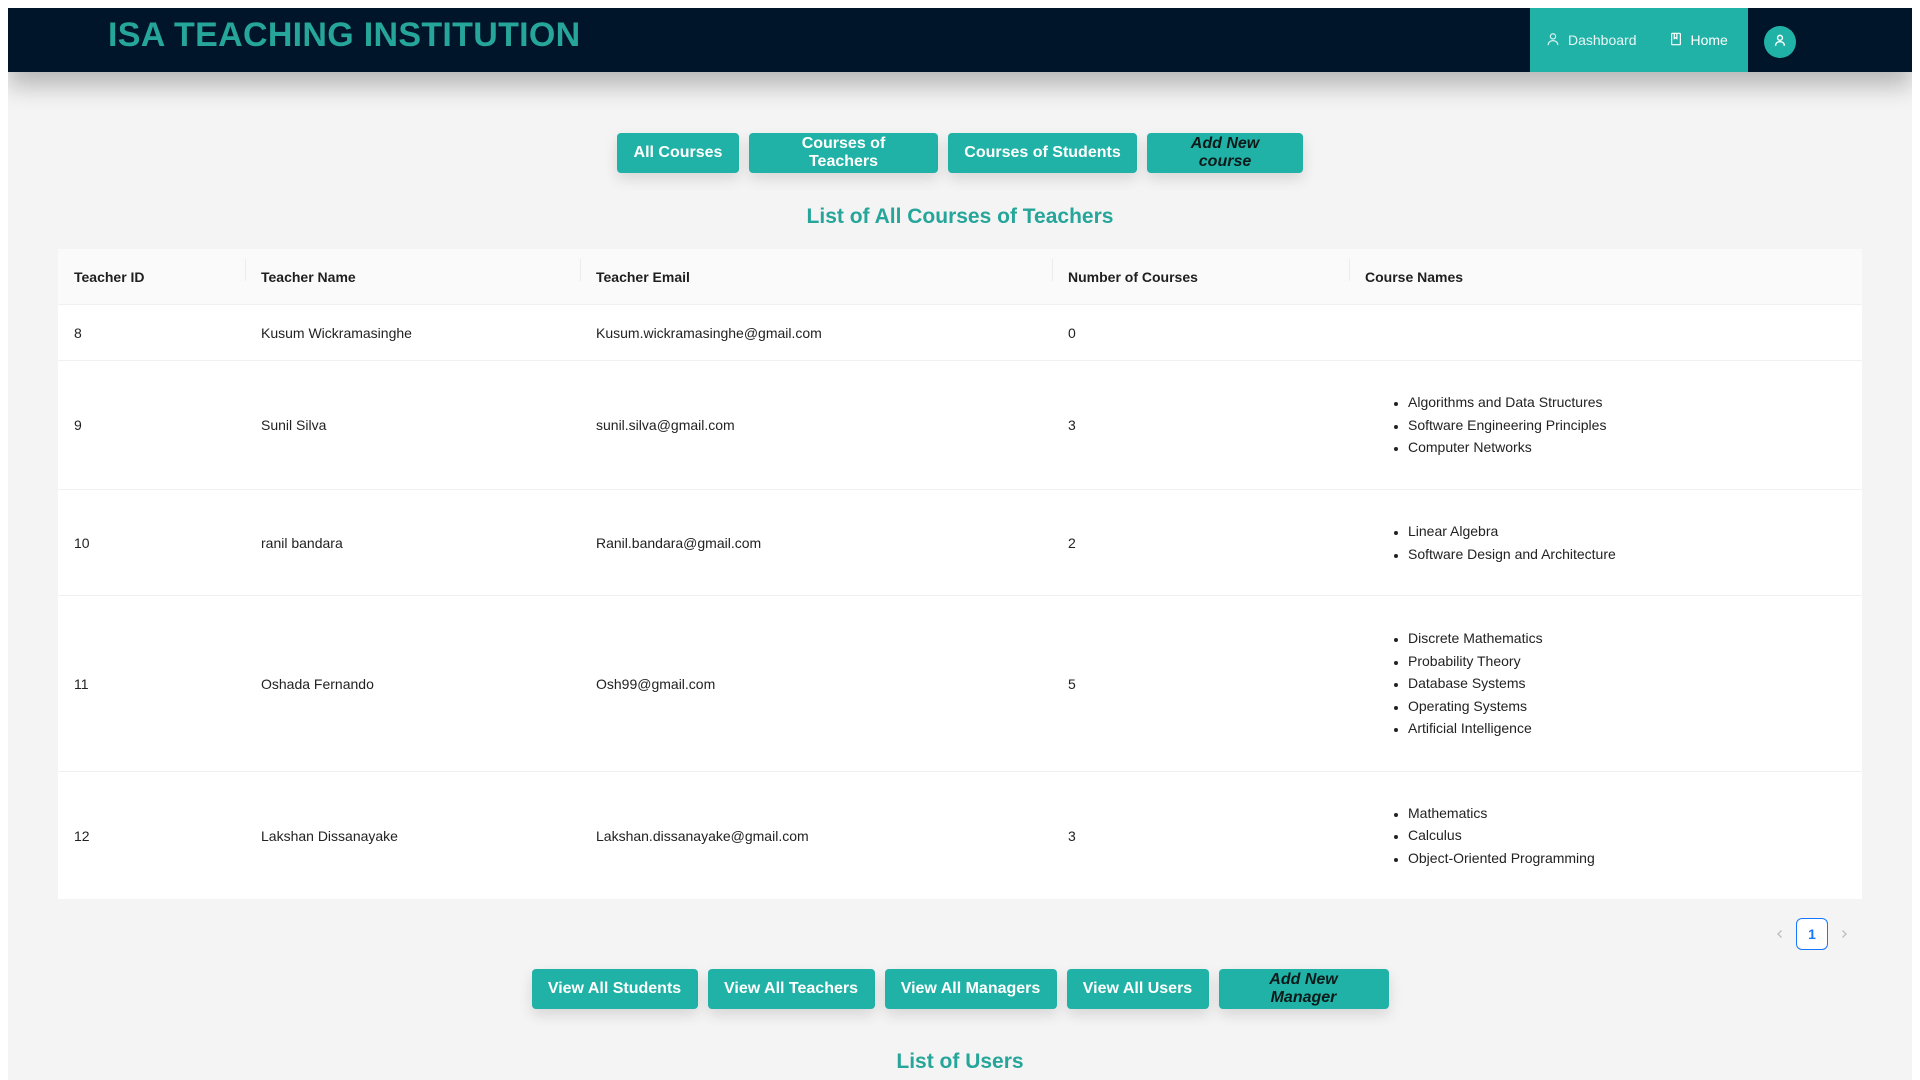 Image resolution: width=1920 pixels, height=1080 pixels. I want to click on add-new-course-button: Add New course, so click(1225, 153).